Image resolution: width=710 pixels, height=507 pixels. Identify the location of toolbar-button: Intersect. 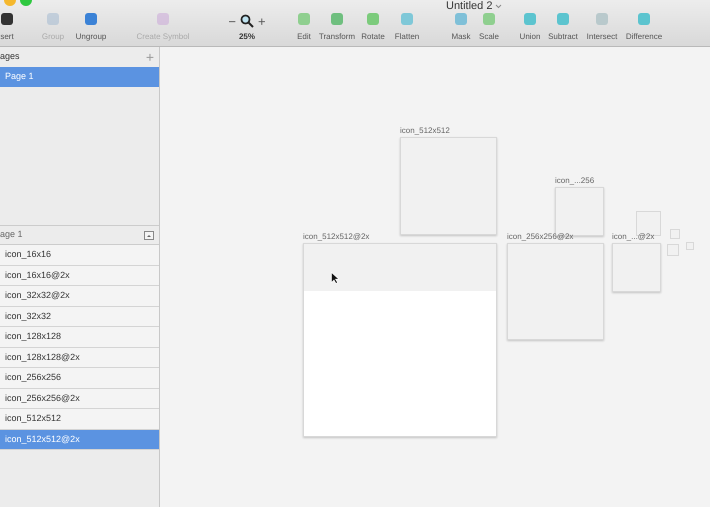
(602, 27).